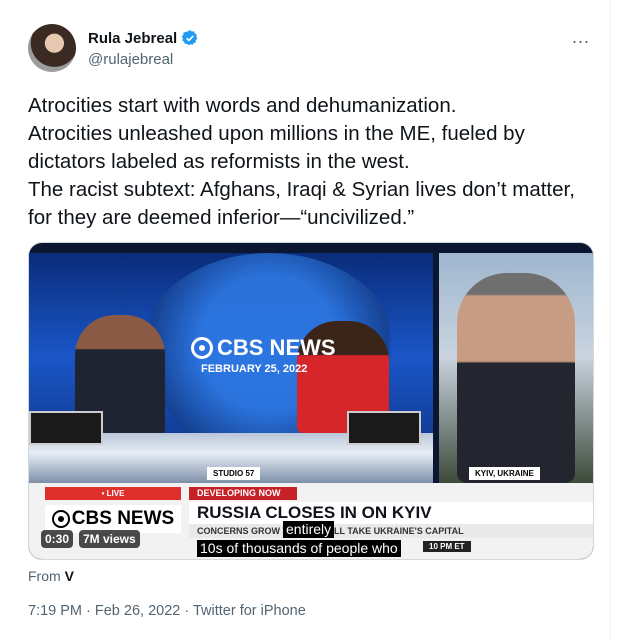 The image size is (620, 640). Describe the element at coordinates (516, 378) in the screenshot. I see `reporter-figure` at that location.